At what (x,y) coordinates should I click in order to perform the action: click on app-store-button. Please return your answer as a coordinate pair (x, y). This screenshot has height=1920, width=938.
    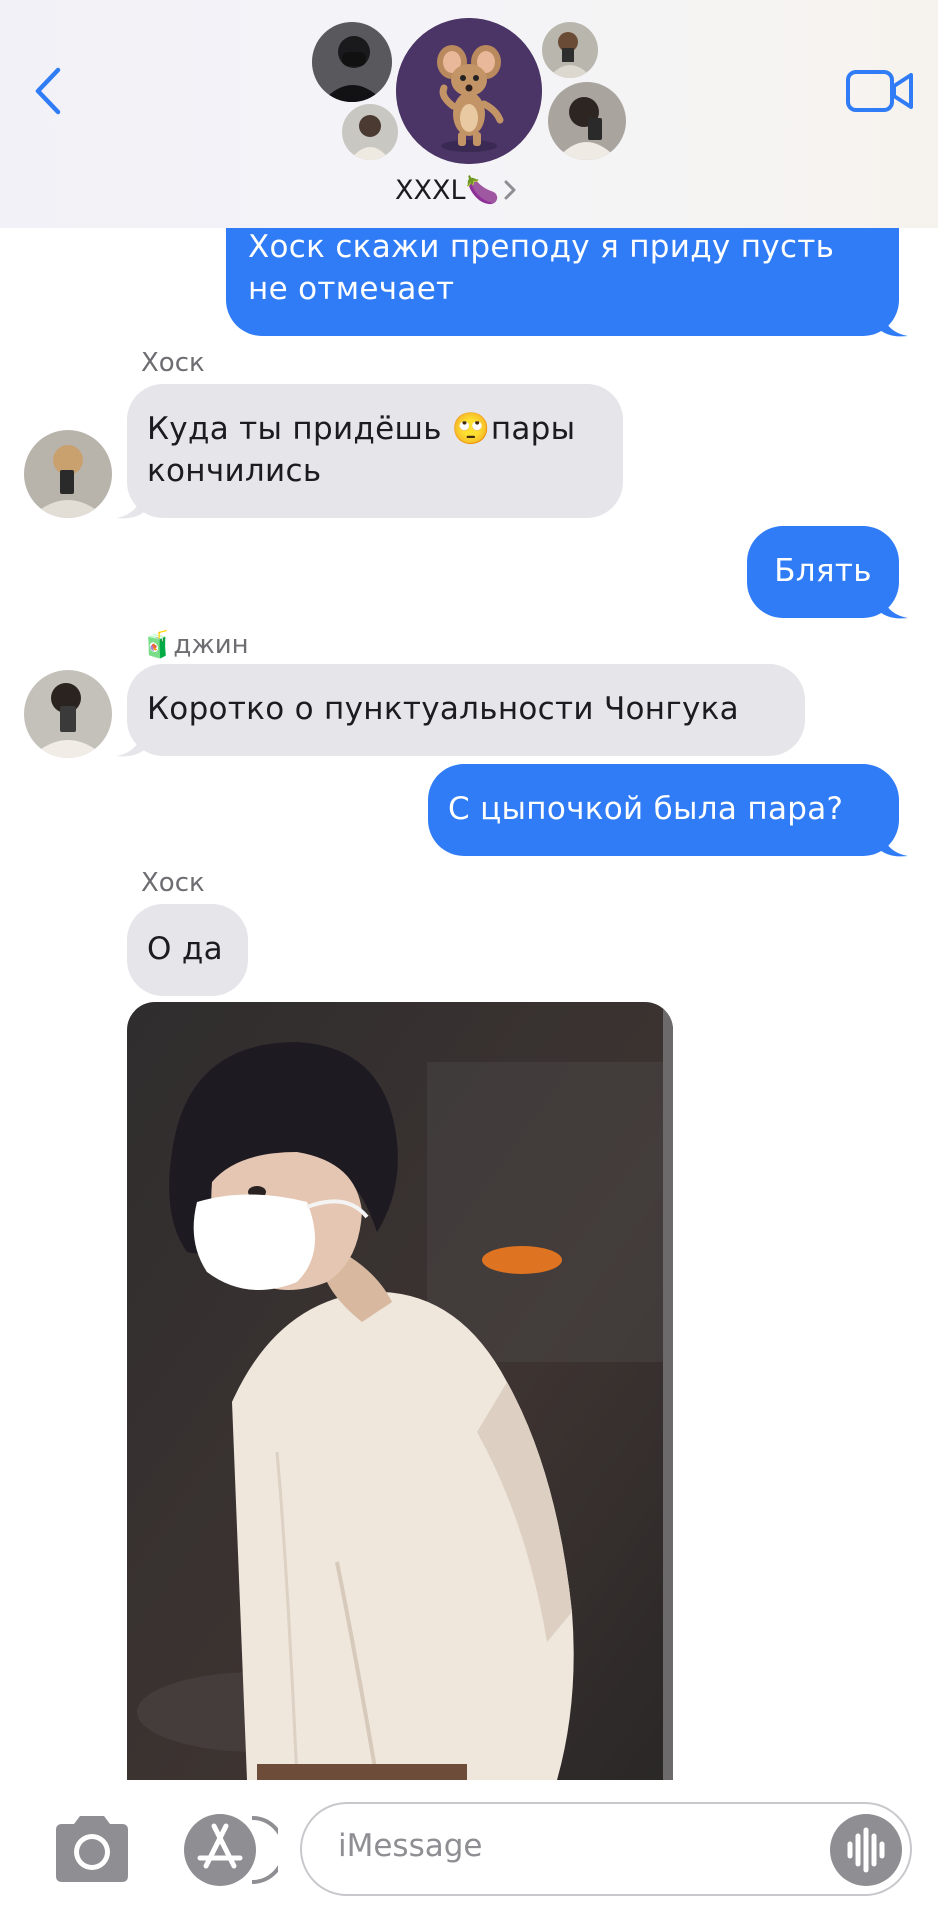
    Looking at the image, I should click on (234, 1850).